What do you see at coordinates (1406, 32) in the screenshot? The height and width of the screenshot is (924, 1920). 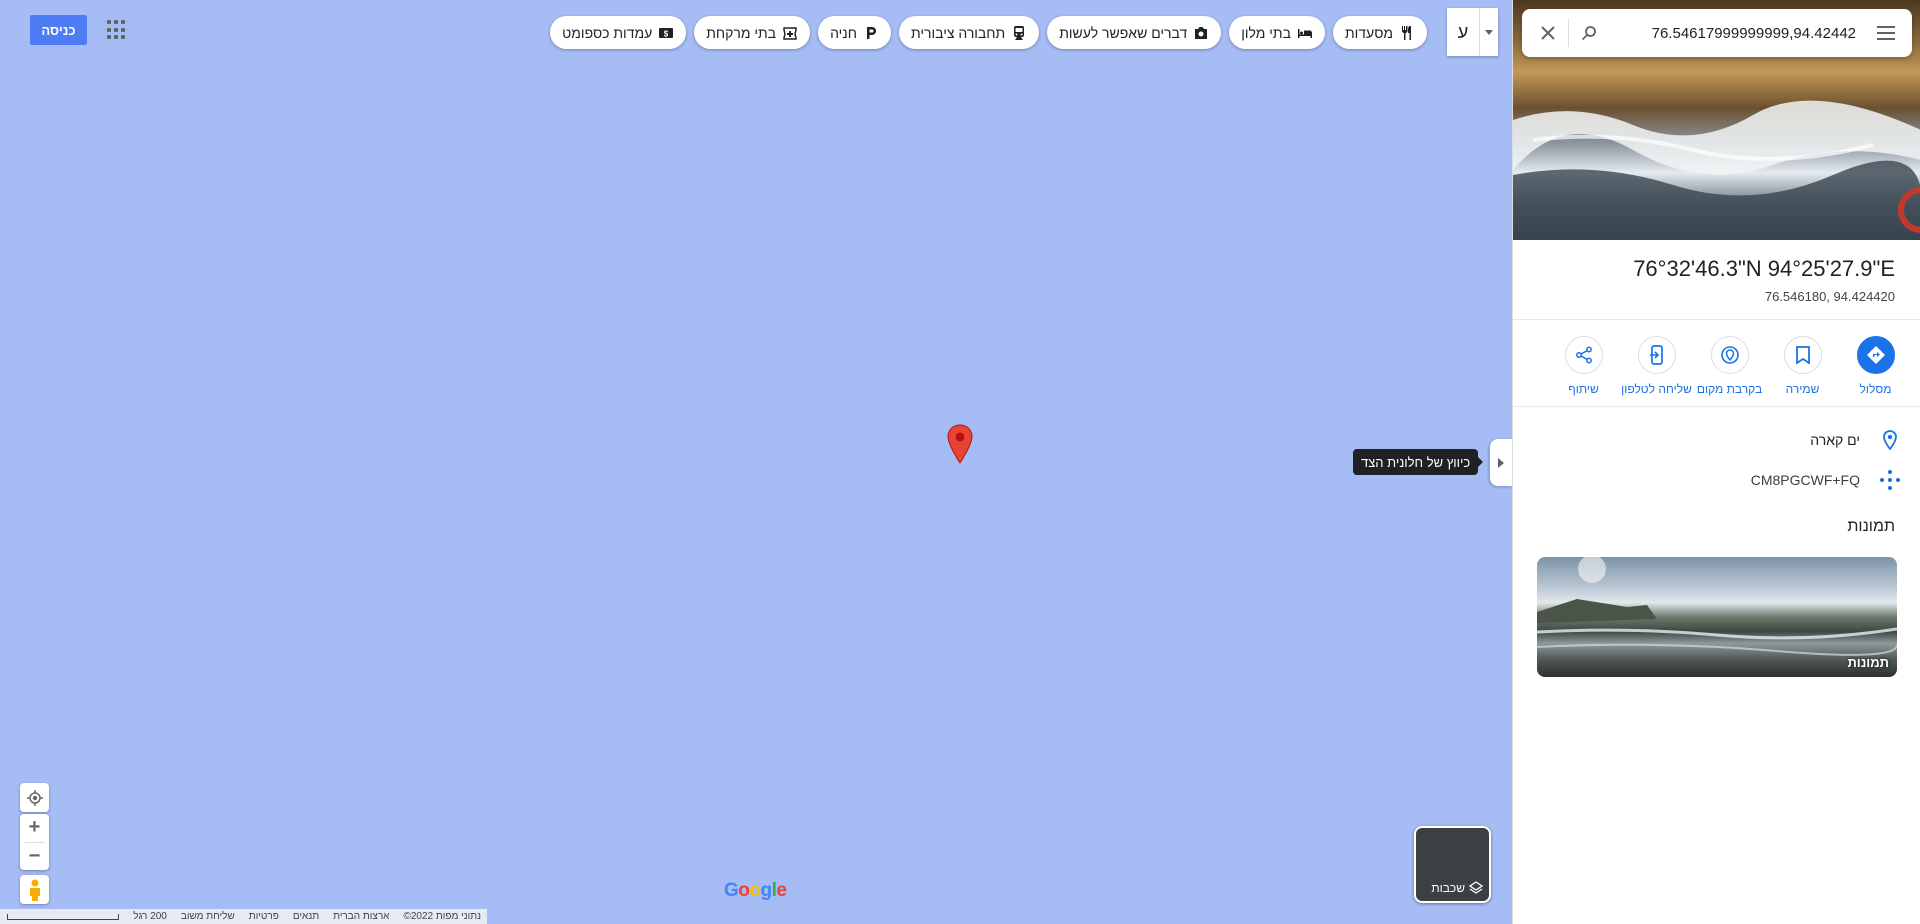 I see `fork-knife-icon` at bounding box center [1406, 32].